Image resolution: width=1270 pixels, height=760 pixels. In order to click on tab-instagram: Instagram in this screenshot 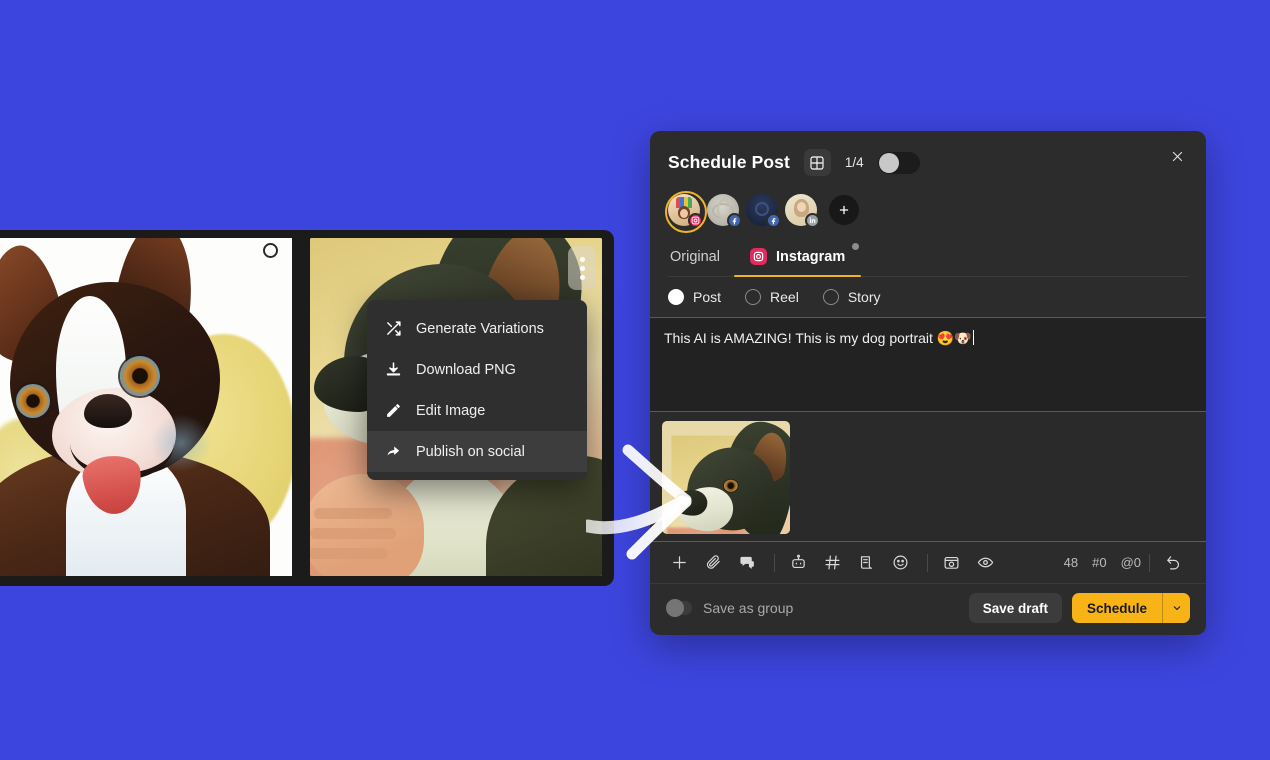, I will do `click(797, 260)`.